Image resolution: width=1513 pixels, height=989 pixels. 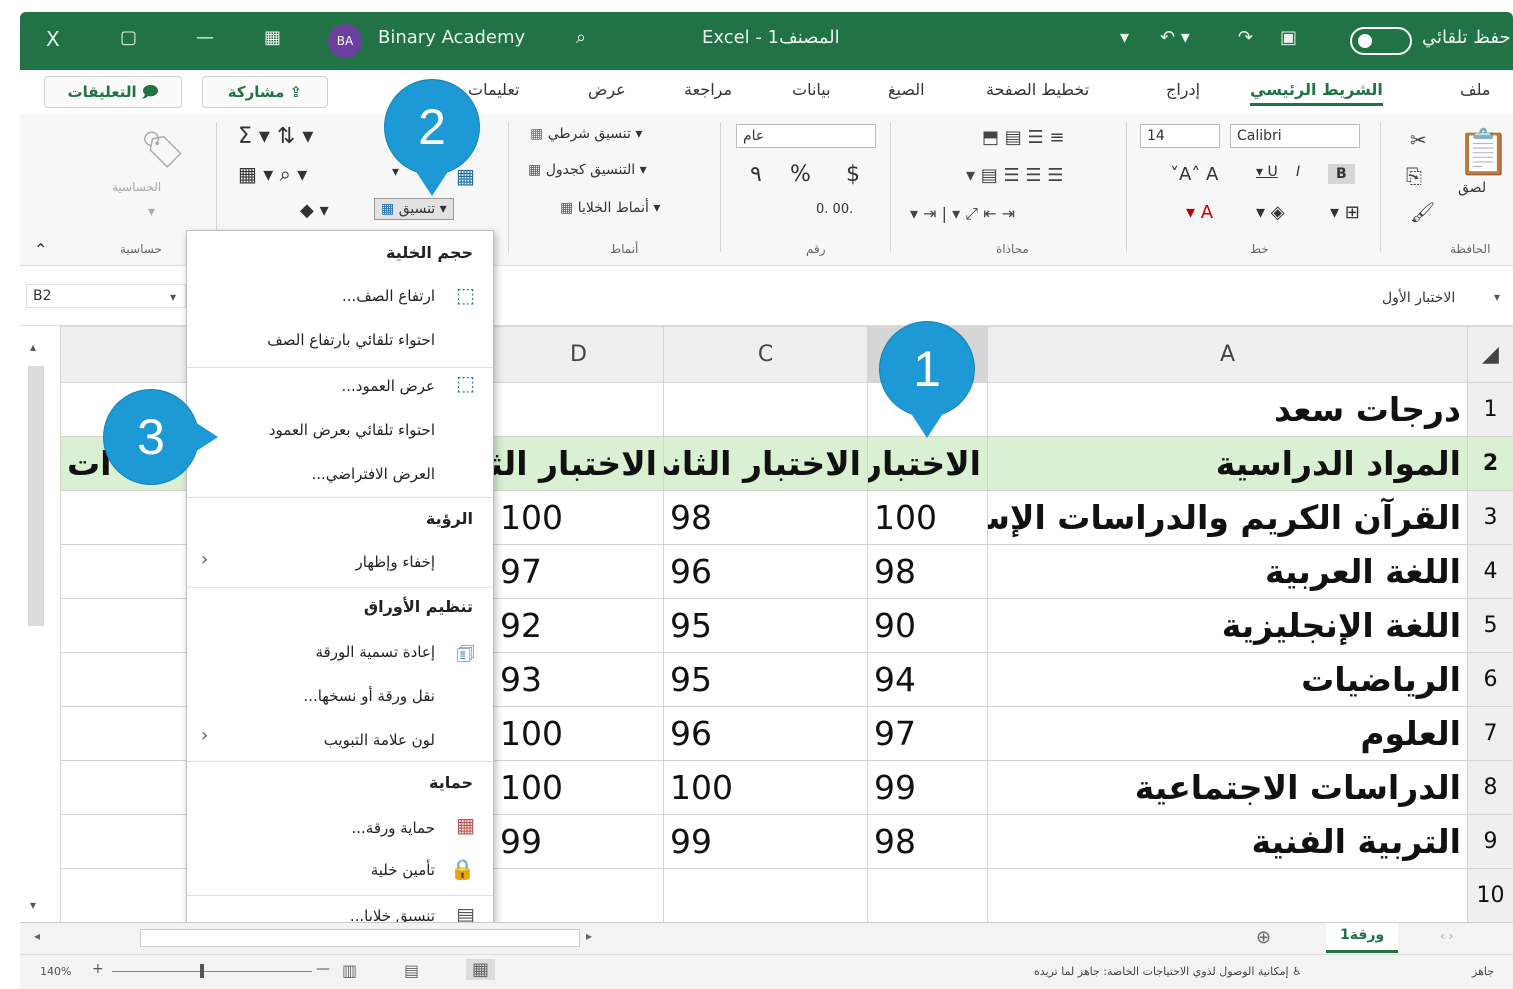 What do you see at coordinates (800, 174) in the screenshot?
I see `percent-button: %` at bounding box center [800, 174].